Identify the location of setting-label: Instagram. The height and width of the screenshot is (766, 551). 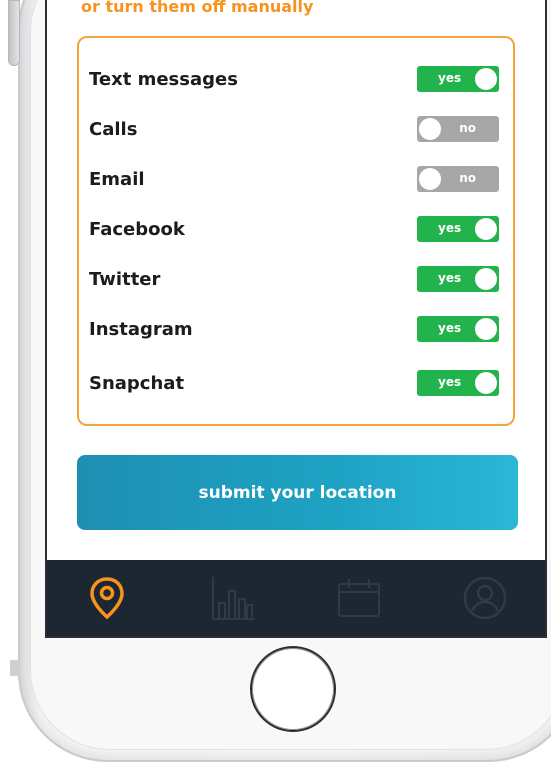
(141, 329).